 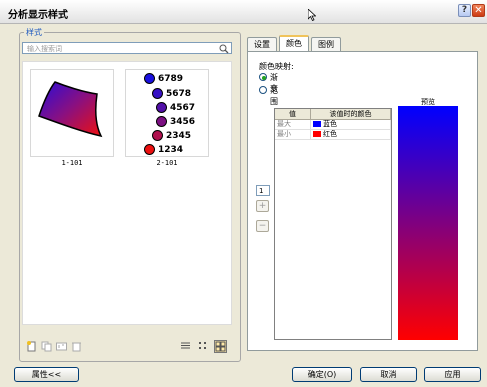 I want to click on small-icons-view-icon, so click(x=202, y=345).